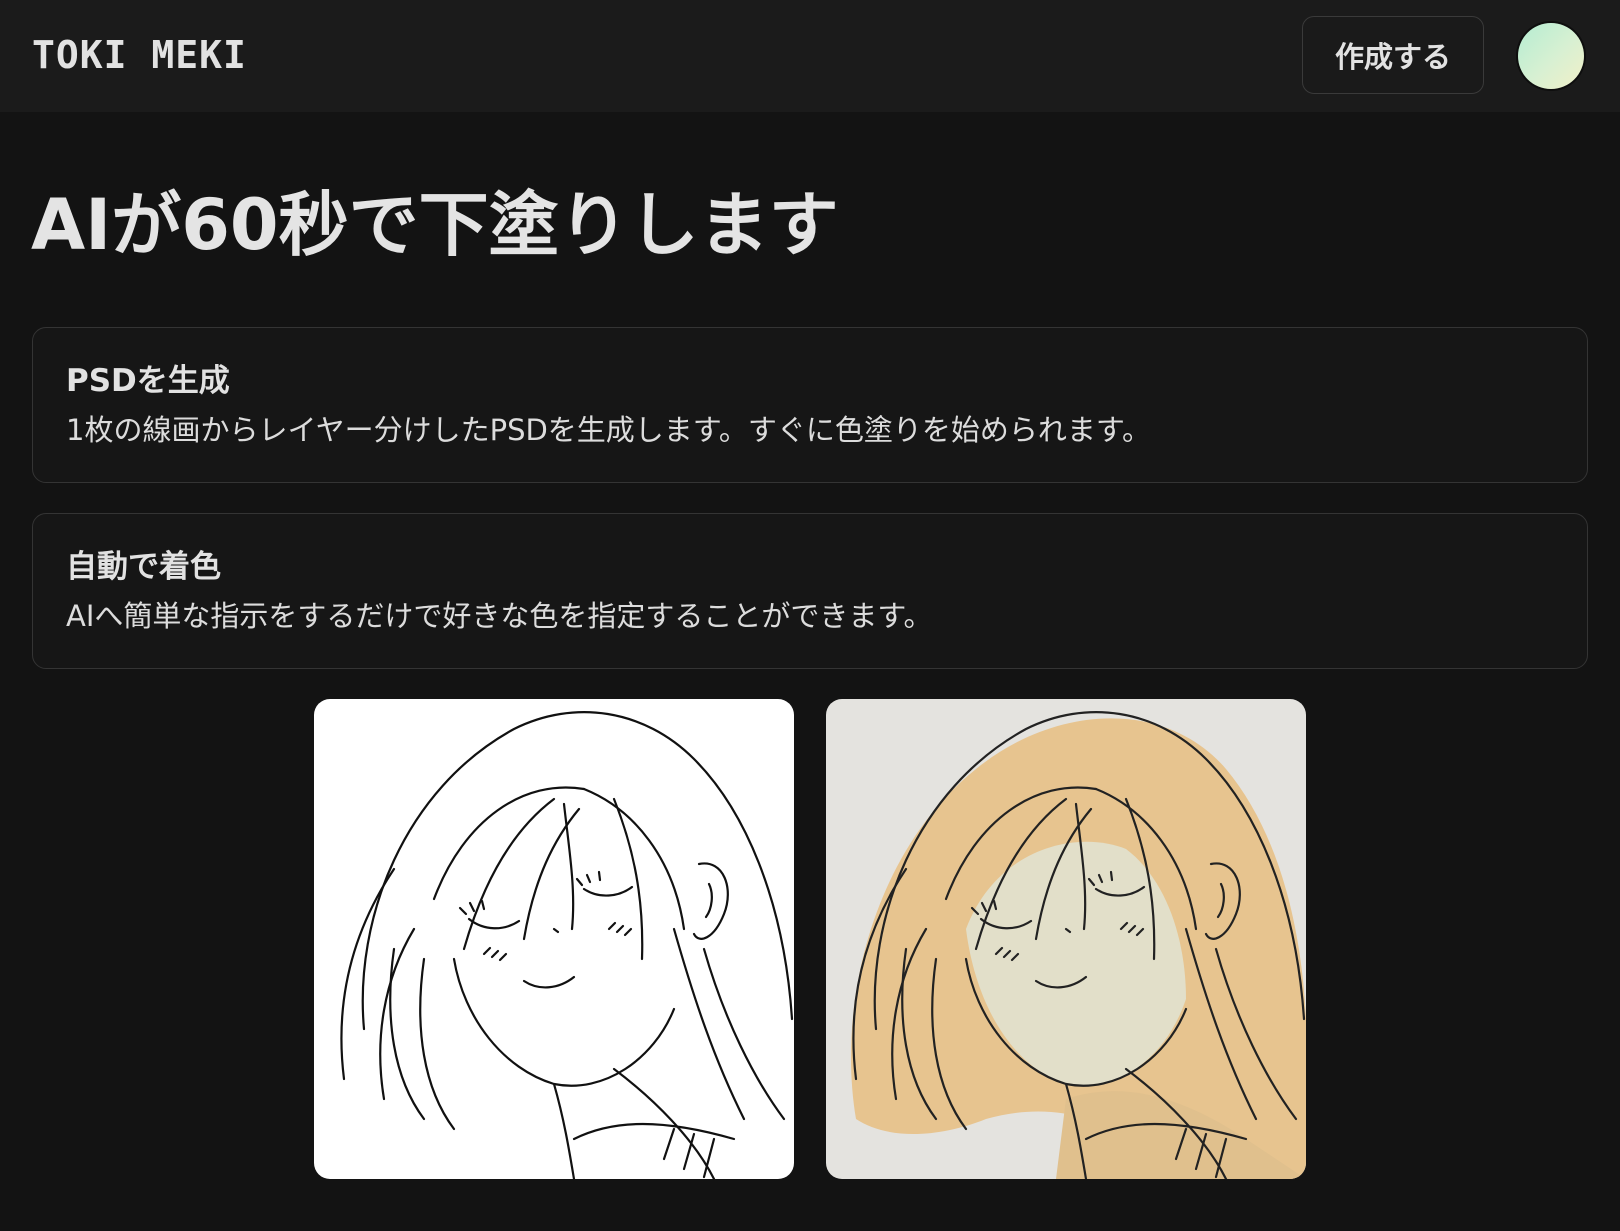 Image resolution: width=1620 pixels, height=1231 pixels. Describe the element at coordinates (810, 56) in the screenshot. I see `app-header: TOKI MEKI 作成する` at that location.